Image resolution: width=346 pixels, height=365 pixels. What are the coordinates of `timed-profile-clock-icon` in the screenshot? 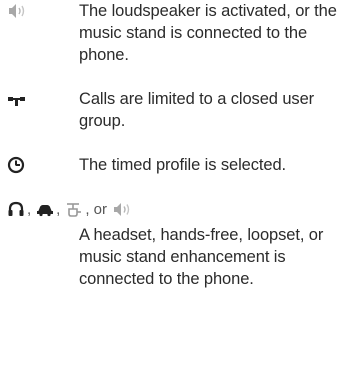 It's located at (19, 166).